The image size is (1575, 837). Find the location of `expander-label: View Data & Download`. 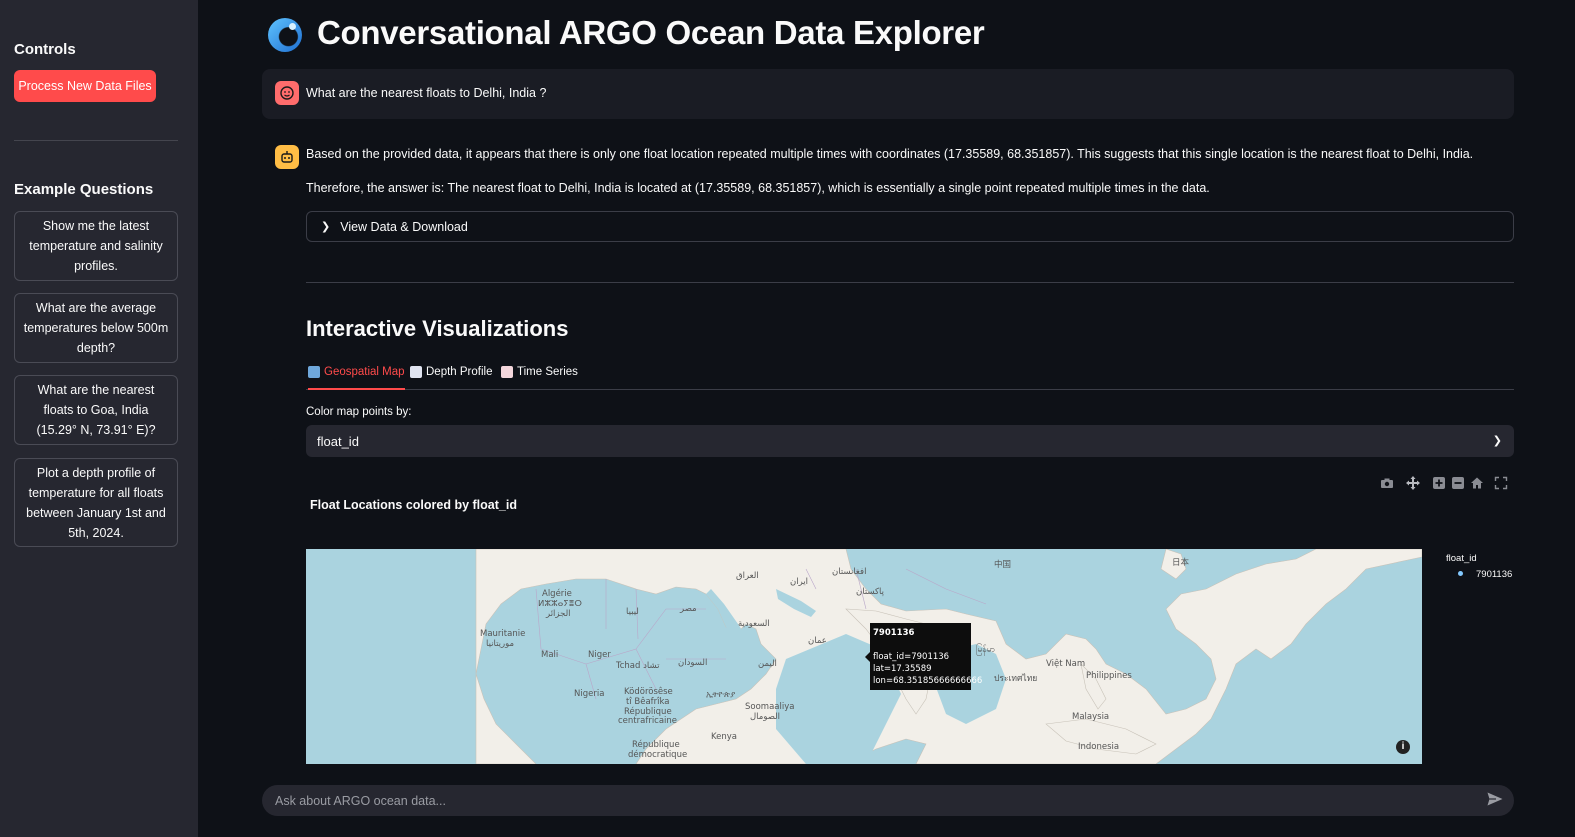

expander-label: View Data & Download is located at coordinates (404, 226).